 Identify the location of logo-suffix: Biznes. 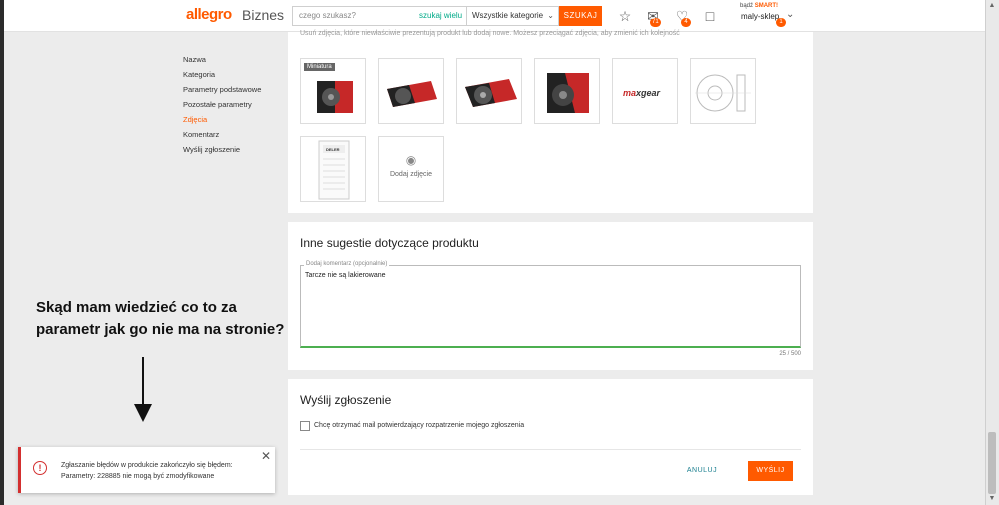
(263, 15).